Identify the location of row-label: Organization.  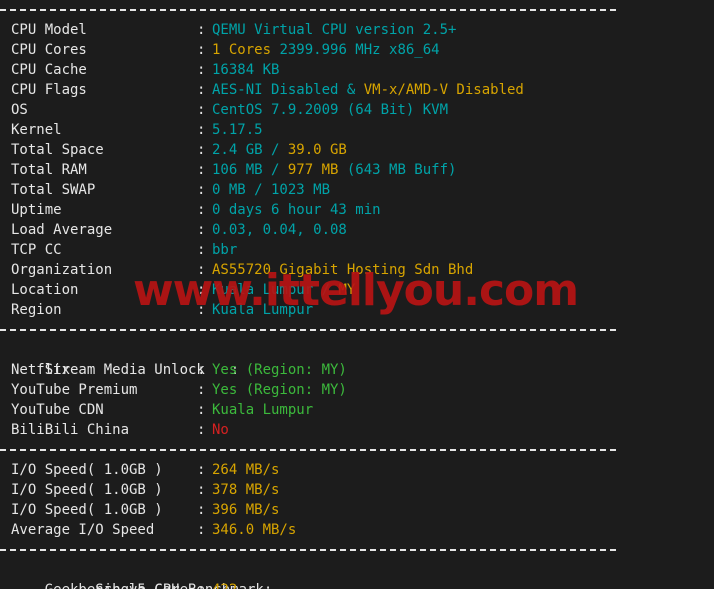
(62, 270).